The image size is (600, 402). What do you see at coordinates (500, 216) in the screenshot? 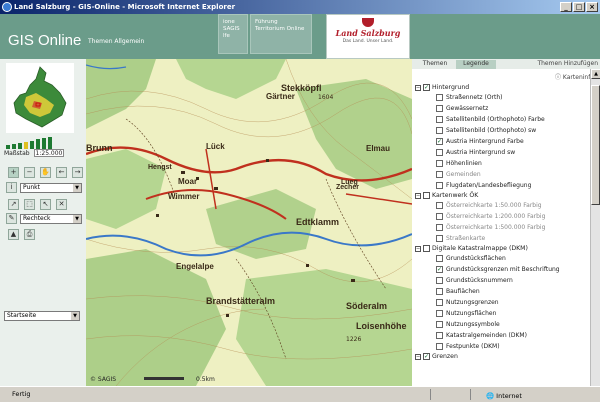
I see `layer-item: Österreichkarte 1:200.000 Farbig` at bounding box center [500, 216].